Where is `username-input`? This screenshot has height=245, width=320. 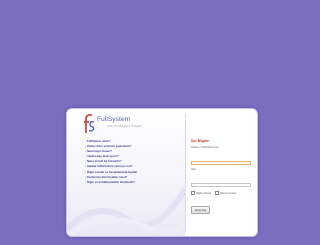
username-input is located at coordinates (221, 162).